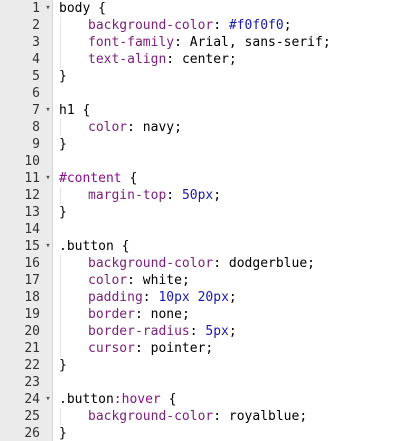 The image size is (413, 441). Describe the element at coordinates (32, 399) in the screenshot. I see `line-number: 24` at that location.